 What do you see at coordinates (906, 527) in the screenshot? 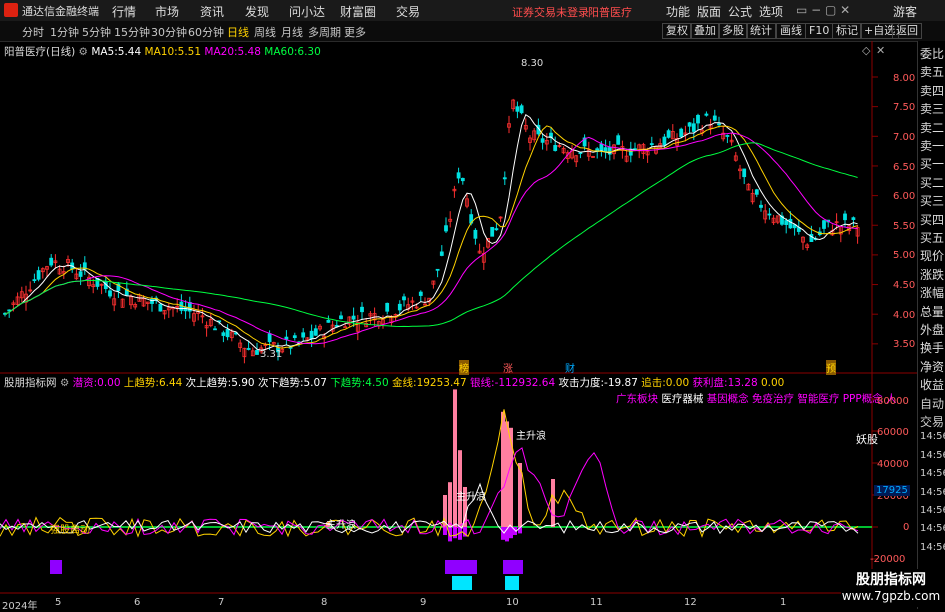
I see `indicator-tick: 0` at bounding box center [906, 527].